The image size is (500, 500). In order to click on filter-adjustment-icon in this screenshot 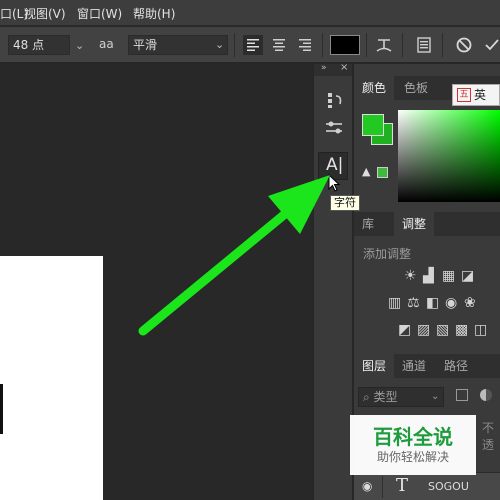, I will do `click(486, 395)`.